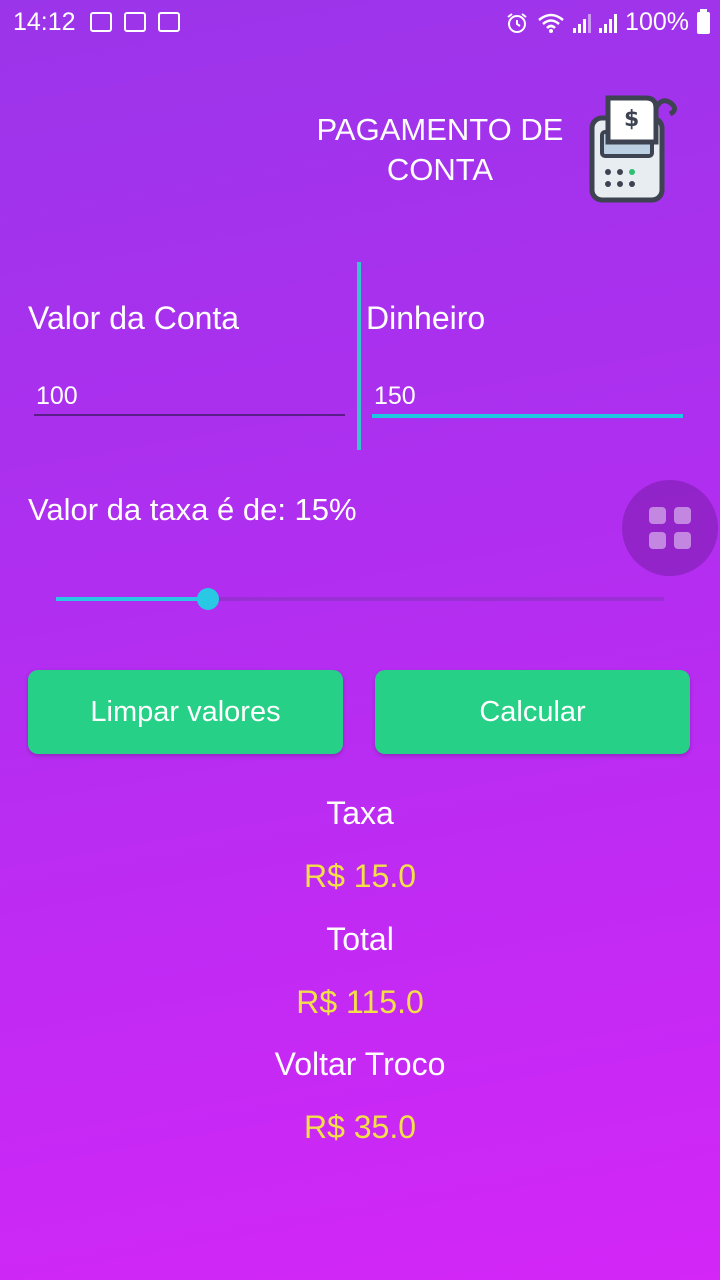 The width and height of the screenshot is (720, 1280). What do you see at coordinates (208, 599) in the screenshot?
I see `slider-thumb` at bounding box center [208, 599].